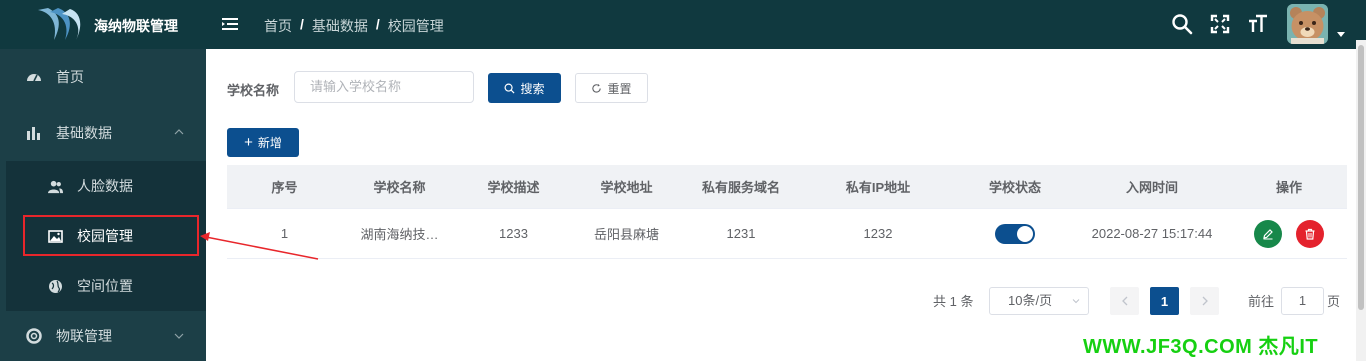 Image resolution: width=1366 pixels, height=361 pixels. I want to click on trash-icon, so click(1310, 234).